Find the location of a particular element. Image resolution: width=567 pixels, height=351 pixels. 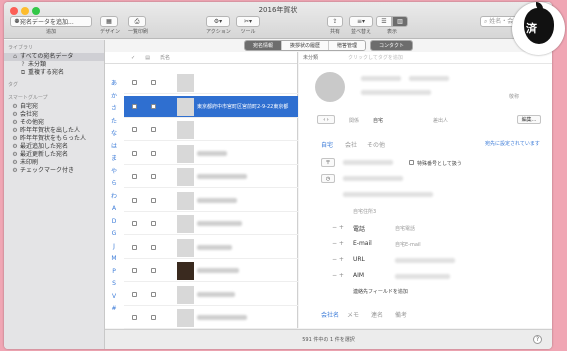

index-letter: V is located at coordinates (114, 297).